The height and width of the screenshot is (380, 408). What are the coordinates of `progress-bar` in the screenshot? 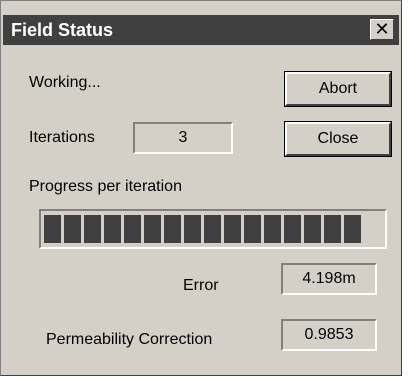 It's located at (213, 229).